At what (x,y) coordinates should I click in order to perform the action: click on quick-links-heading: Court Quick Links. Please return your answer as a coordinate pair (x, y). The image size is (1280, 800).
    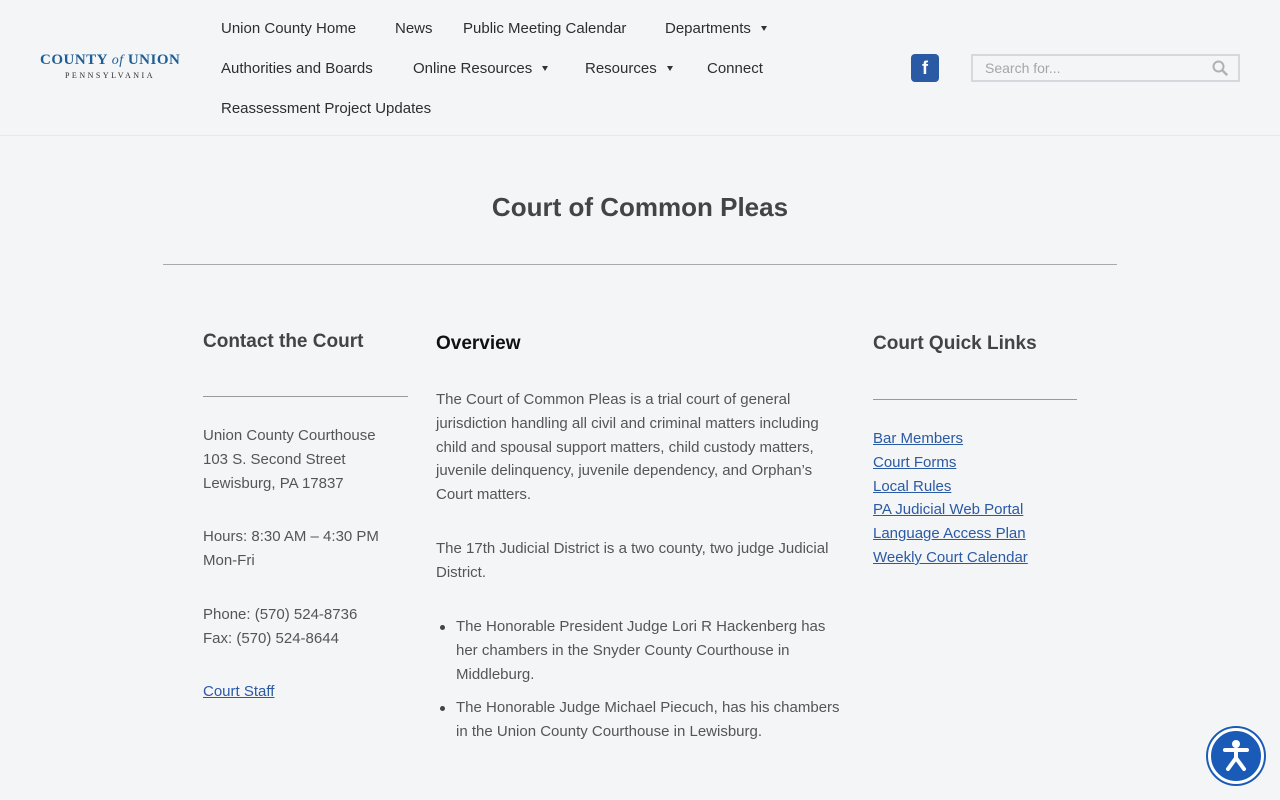
    Looking at the image, I should click on (955, 343).